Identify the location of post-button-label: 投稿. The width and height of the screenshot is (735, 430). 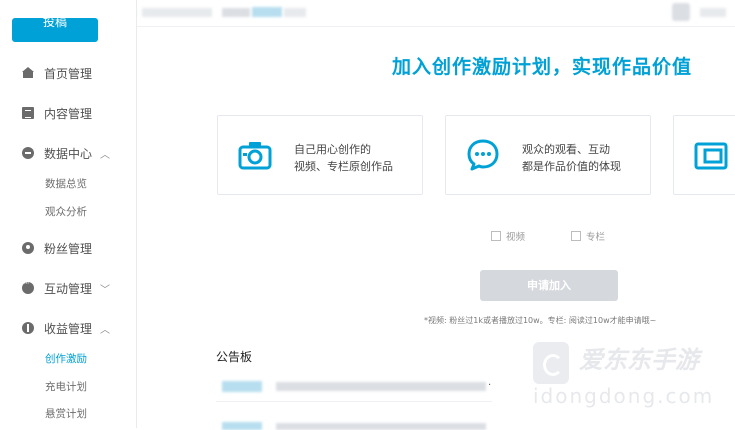
(54, 23).